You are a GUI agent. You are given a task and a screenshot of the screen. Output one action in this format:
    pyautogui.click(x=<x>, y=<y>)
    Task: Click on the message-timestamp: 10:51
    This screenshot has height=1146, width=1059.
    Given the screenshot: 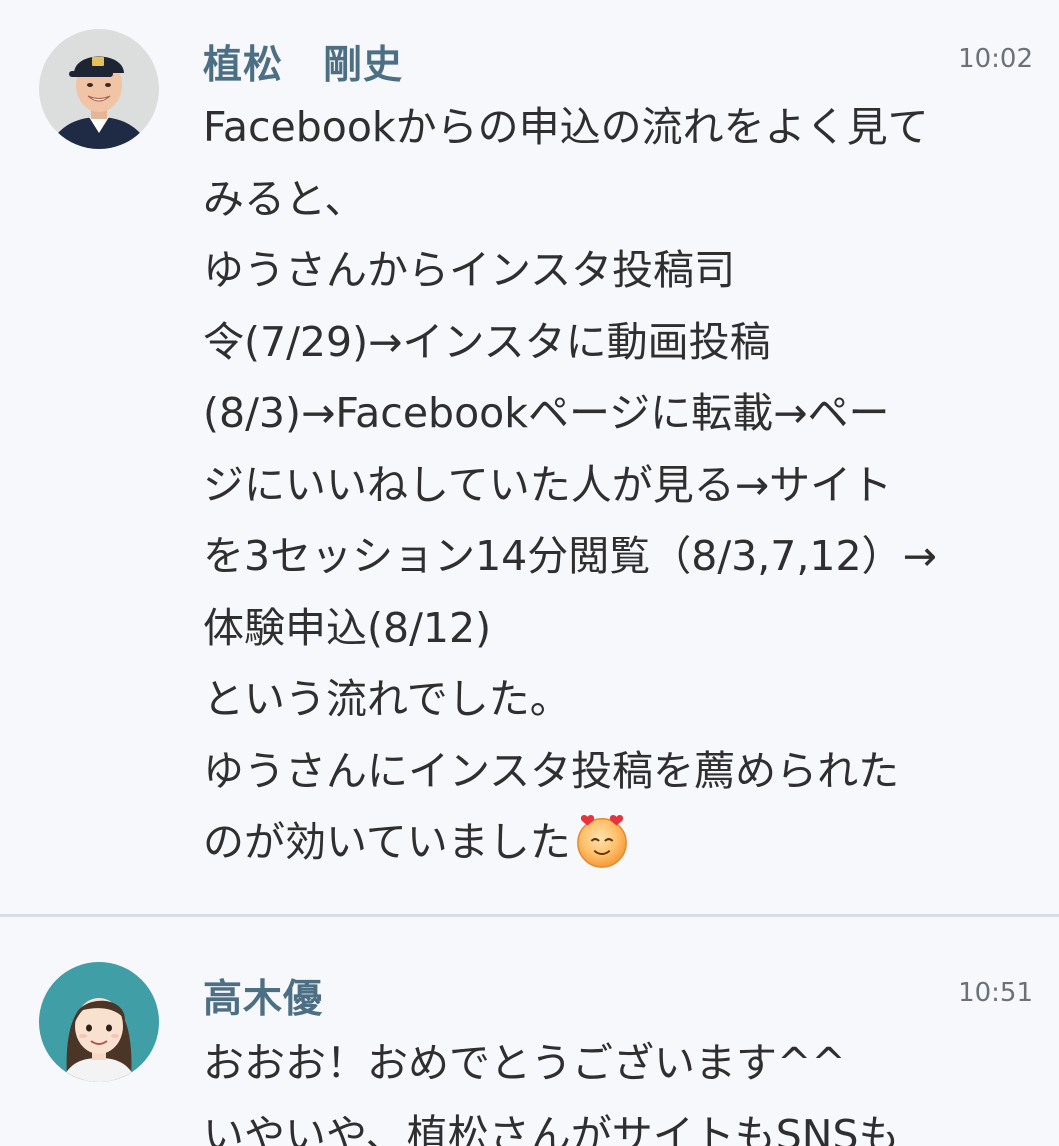 What is the action you would take?
    pyautogui.click(x=995, y=993)
    